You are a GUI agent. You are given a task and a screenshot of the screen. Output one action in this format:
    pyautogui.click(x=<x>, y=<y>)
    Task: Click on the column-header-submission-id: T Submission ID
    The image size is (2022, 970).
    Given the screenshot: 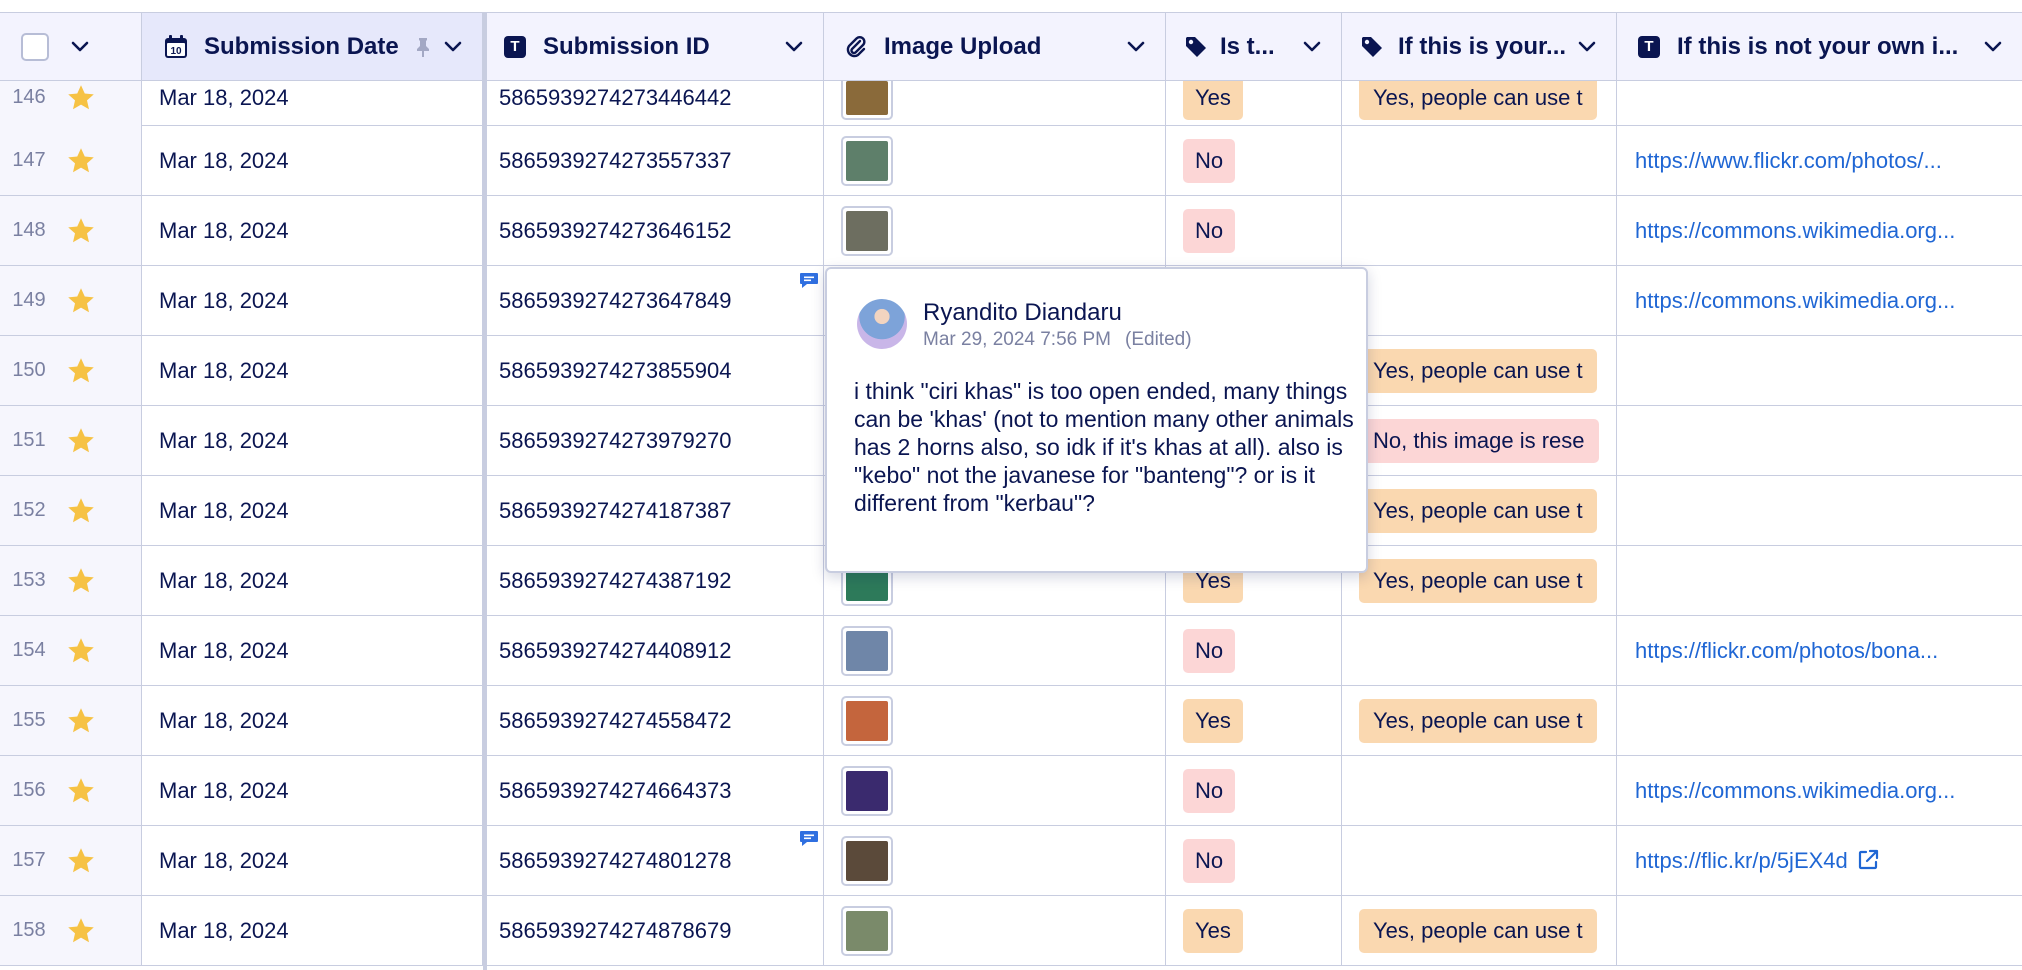 What is the action you would take?
    pyautogui.click(x=655, y=46)
    